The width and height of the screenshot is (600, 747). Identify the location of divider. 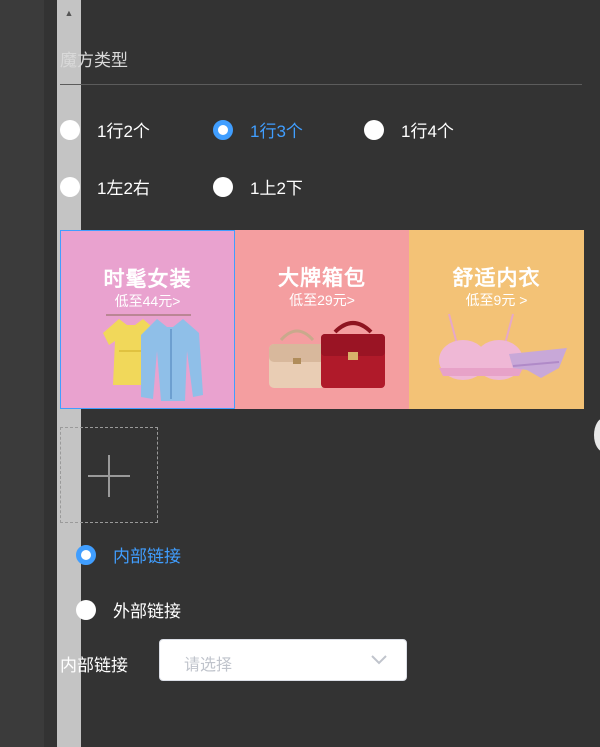
(321, 84).